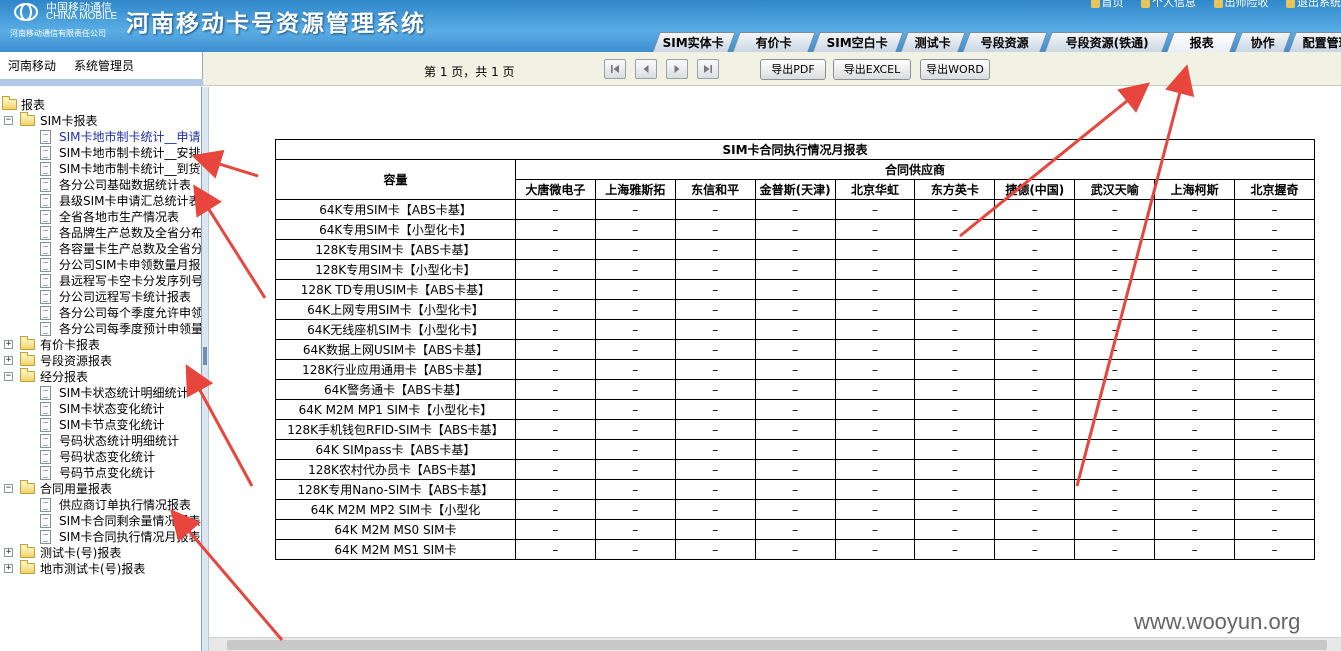  I want to click on tree-root: 报表, so click(100, 104).